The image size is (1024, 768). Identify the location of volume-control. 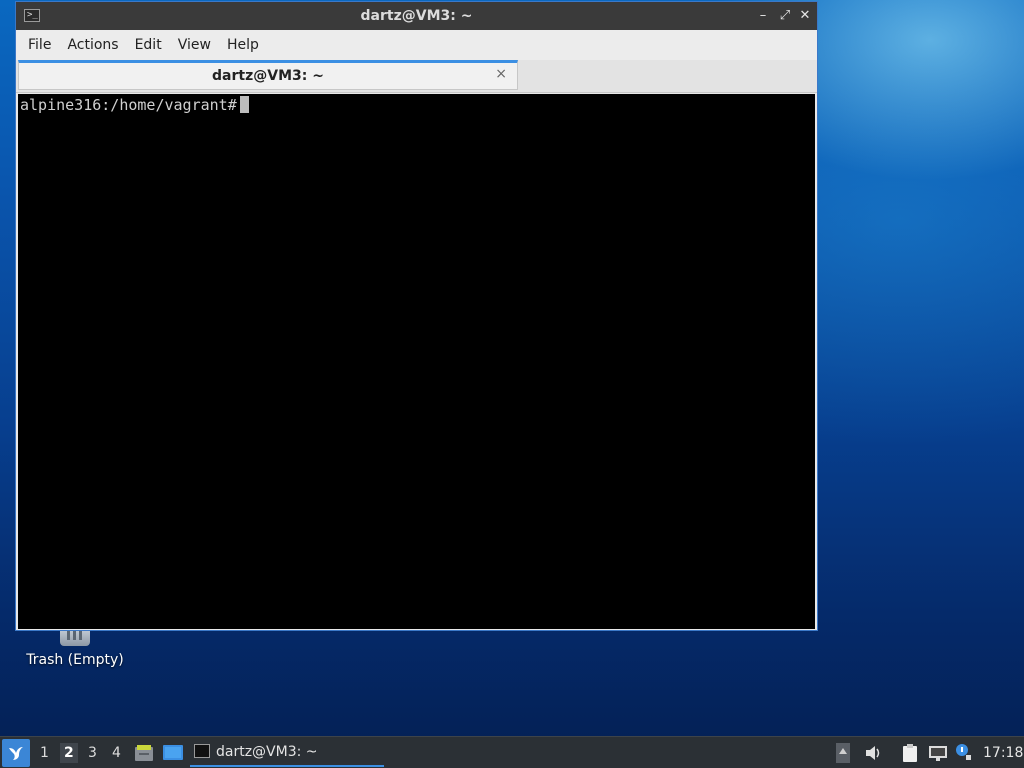
(873, 755).